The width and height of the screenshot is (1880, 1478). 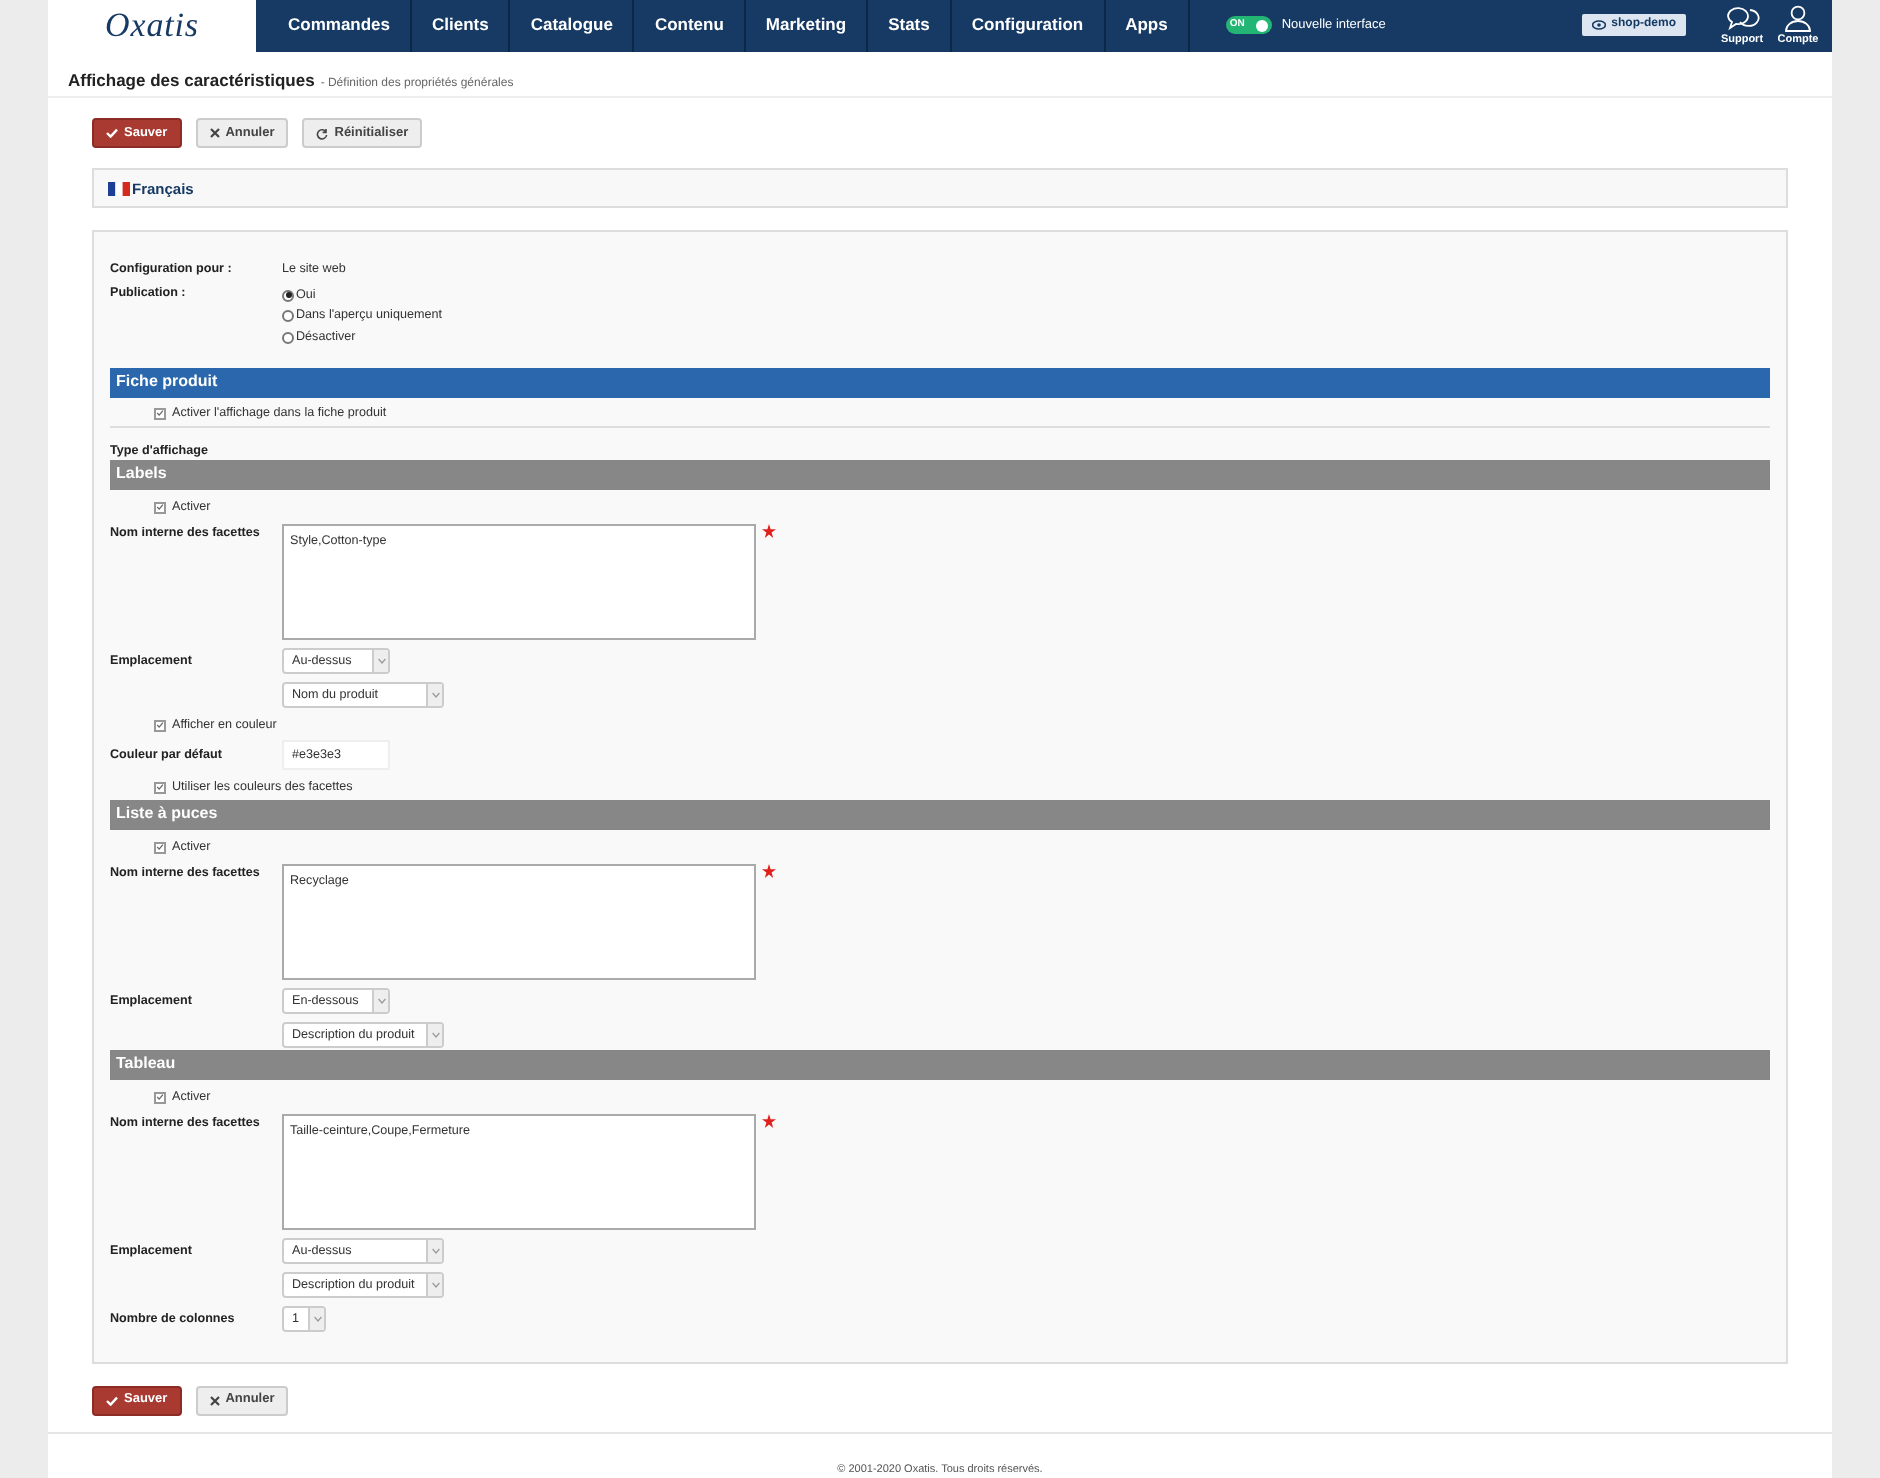 I want to click on nav-item: Commandes, so click(x=340, y=25).